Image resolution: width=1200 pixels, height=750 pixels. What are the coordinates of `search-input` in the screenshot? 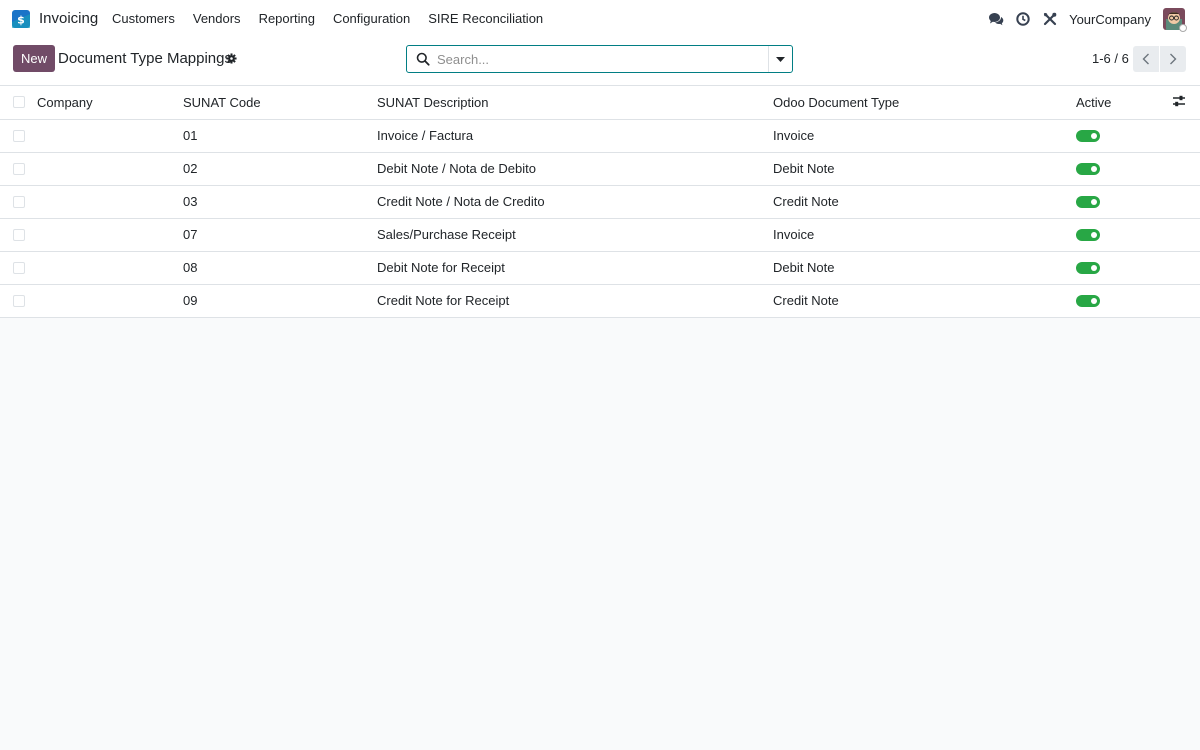 It's located at (602, 59).